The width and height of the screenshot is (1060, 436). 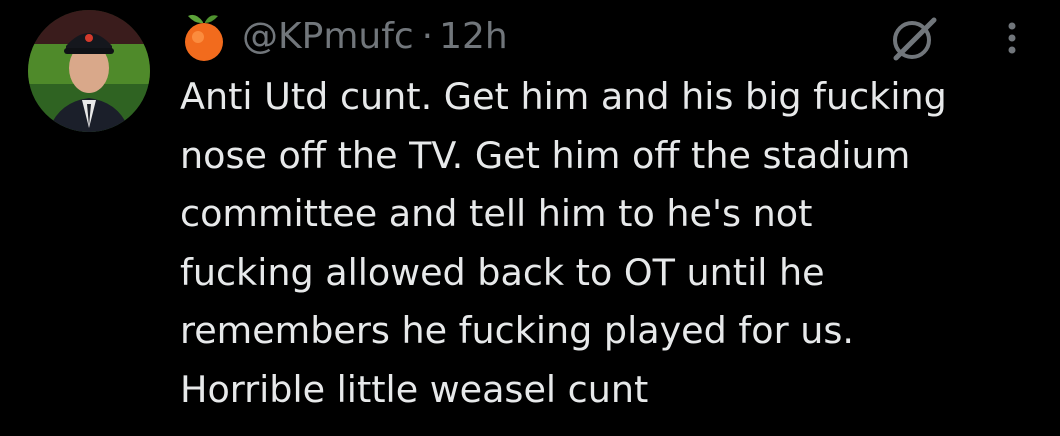 What do you see at coordinates (517, 330) in the screenshot?
I see `tweet-text-line: remembers he fucking played for us.` at bounding box center [517, 330].